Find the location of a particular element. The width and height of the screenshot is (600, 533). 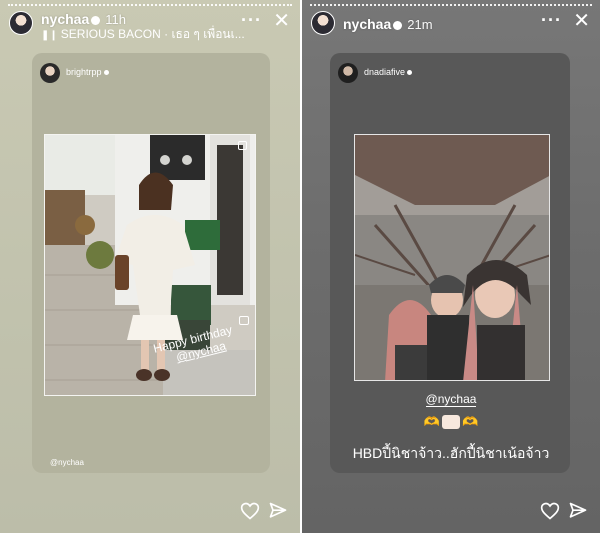

emoji-row: 🫶 🫶 is located at coordinates (451, 421).